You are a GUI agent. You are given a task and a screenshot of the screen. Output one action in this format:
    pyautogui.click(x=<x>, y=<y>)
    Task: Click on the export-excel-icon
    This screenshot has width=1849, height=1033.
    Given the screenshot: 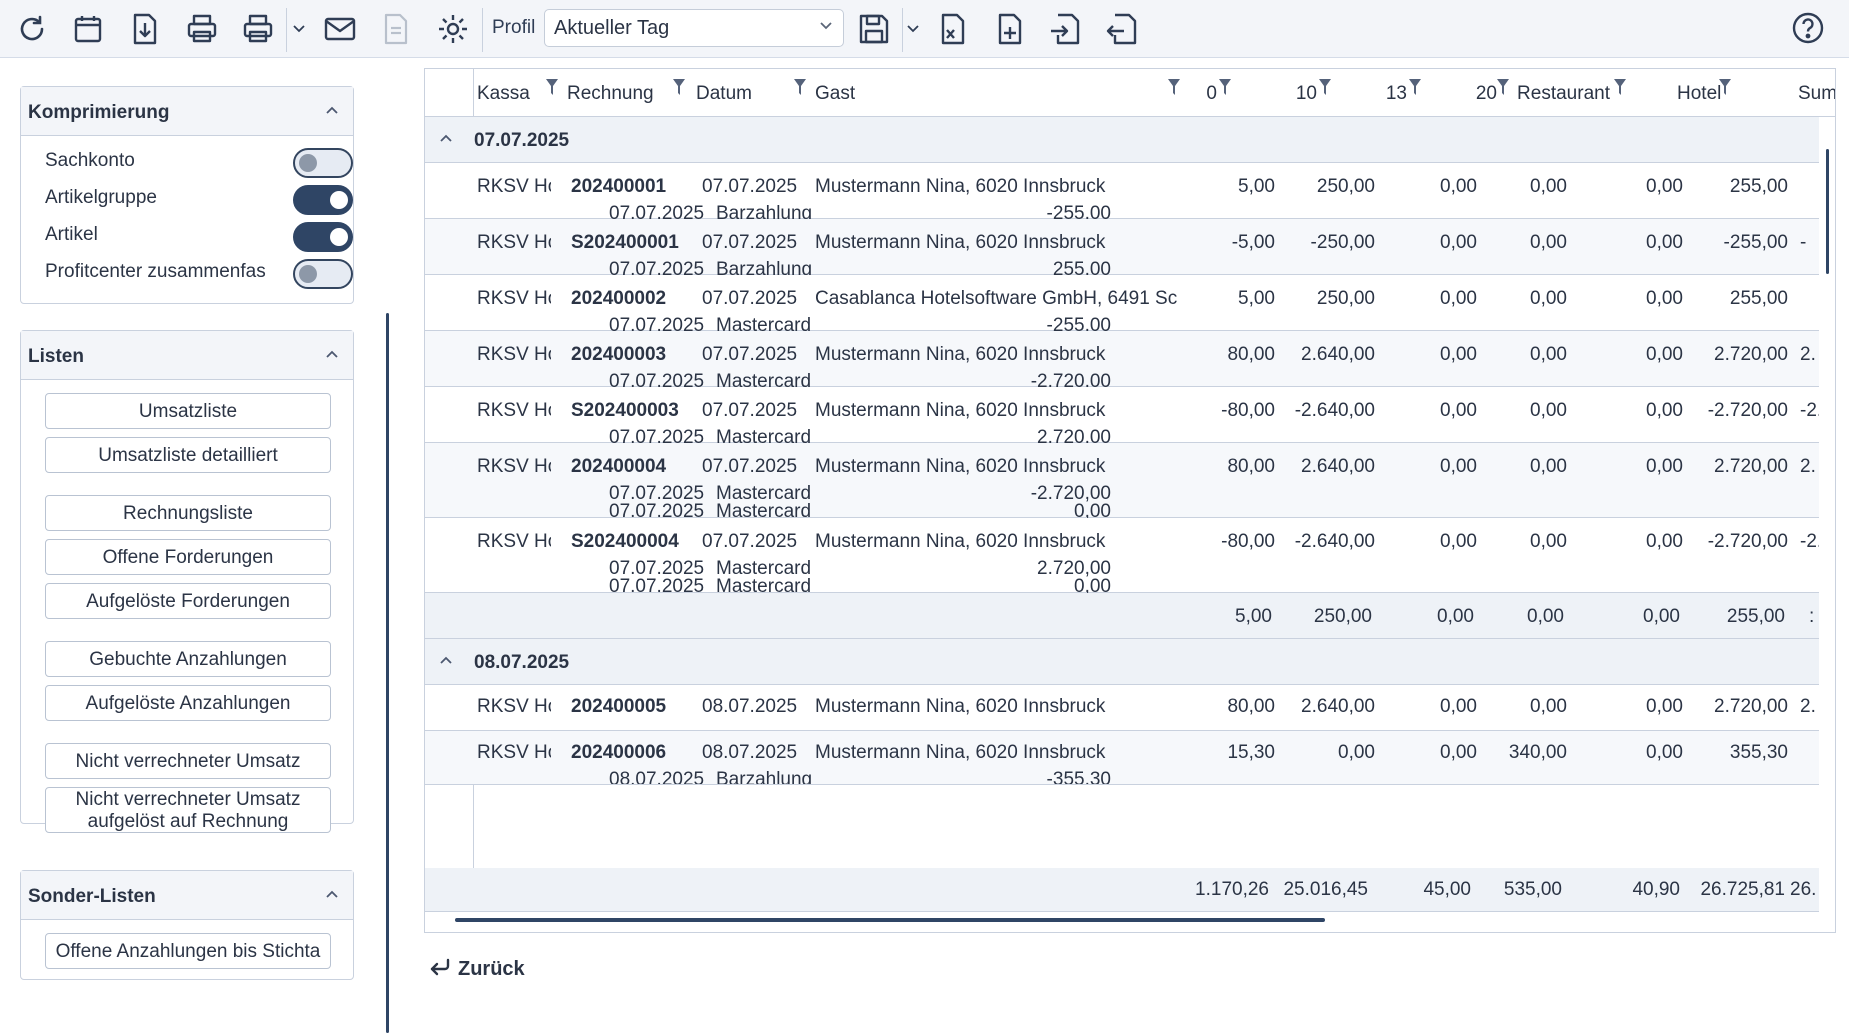 What is the action you would take?
    pyautogui.click(x=952, y=29)
    